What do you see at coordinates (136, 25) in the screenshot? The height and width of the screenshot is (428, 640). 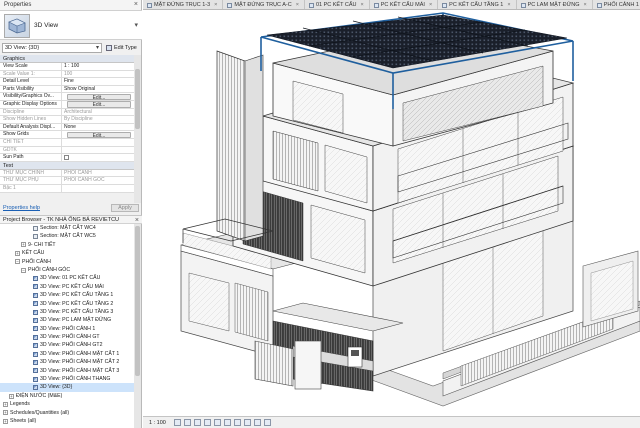 I see `chevron-down-icon: ▾` at bounding box center [136, 25].